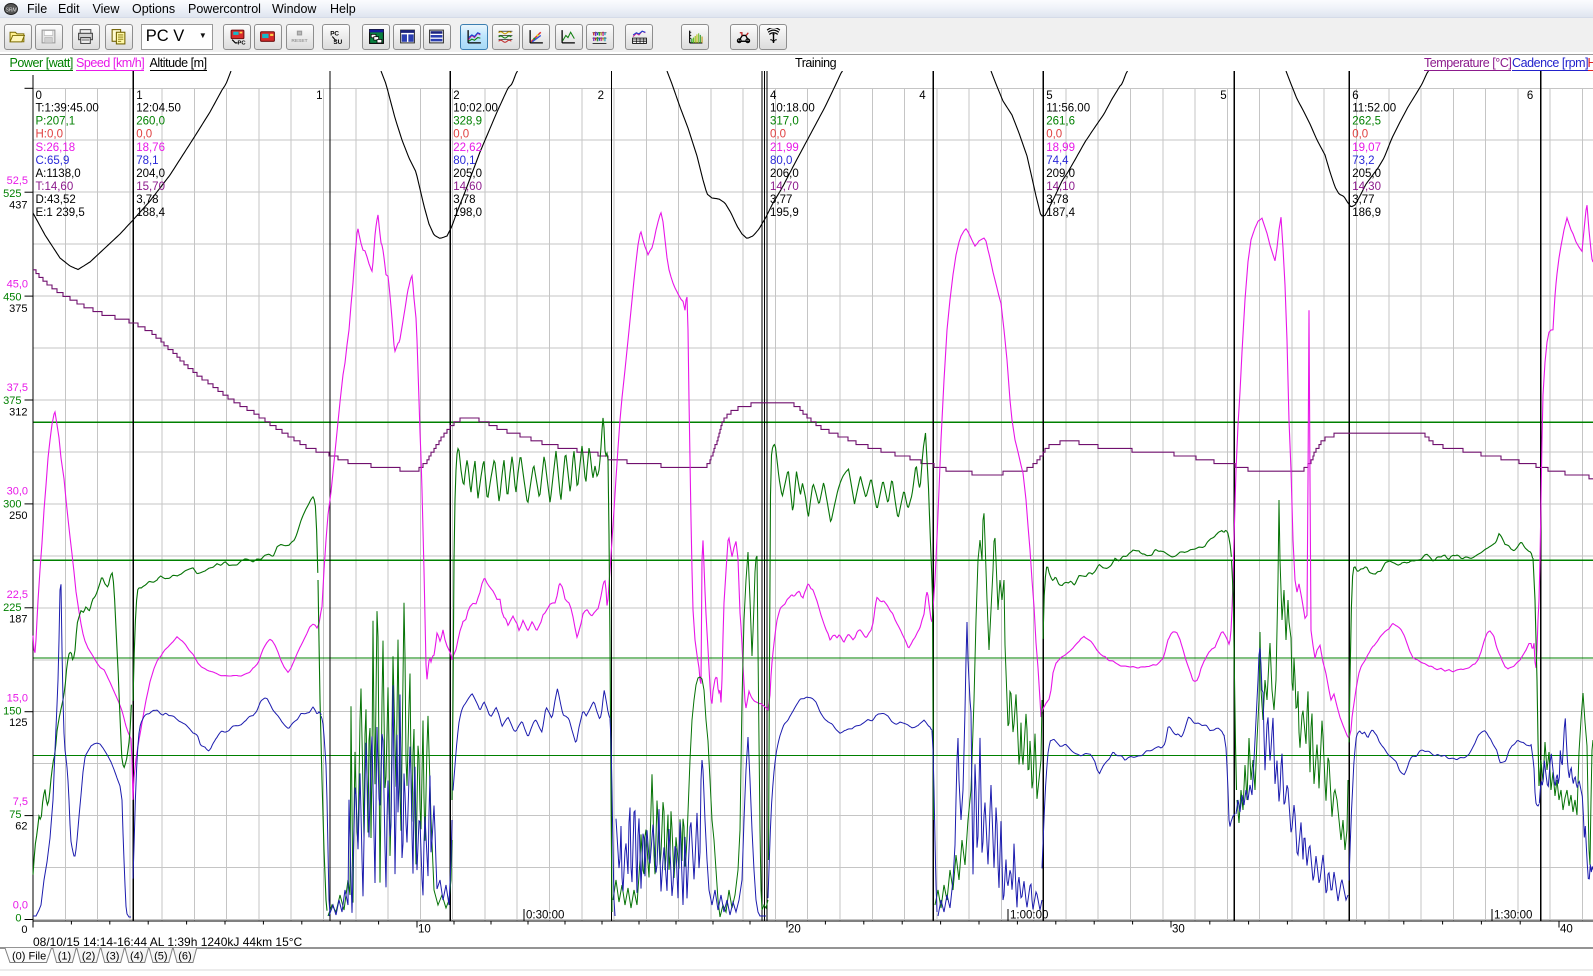  What do you see at coordinates (160, 957) in the screenshot?
I see `svg-text: (5)` at bounding box center [160, 957].